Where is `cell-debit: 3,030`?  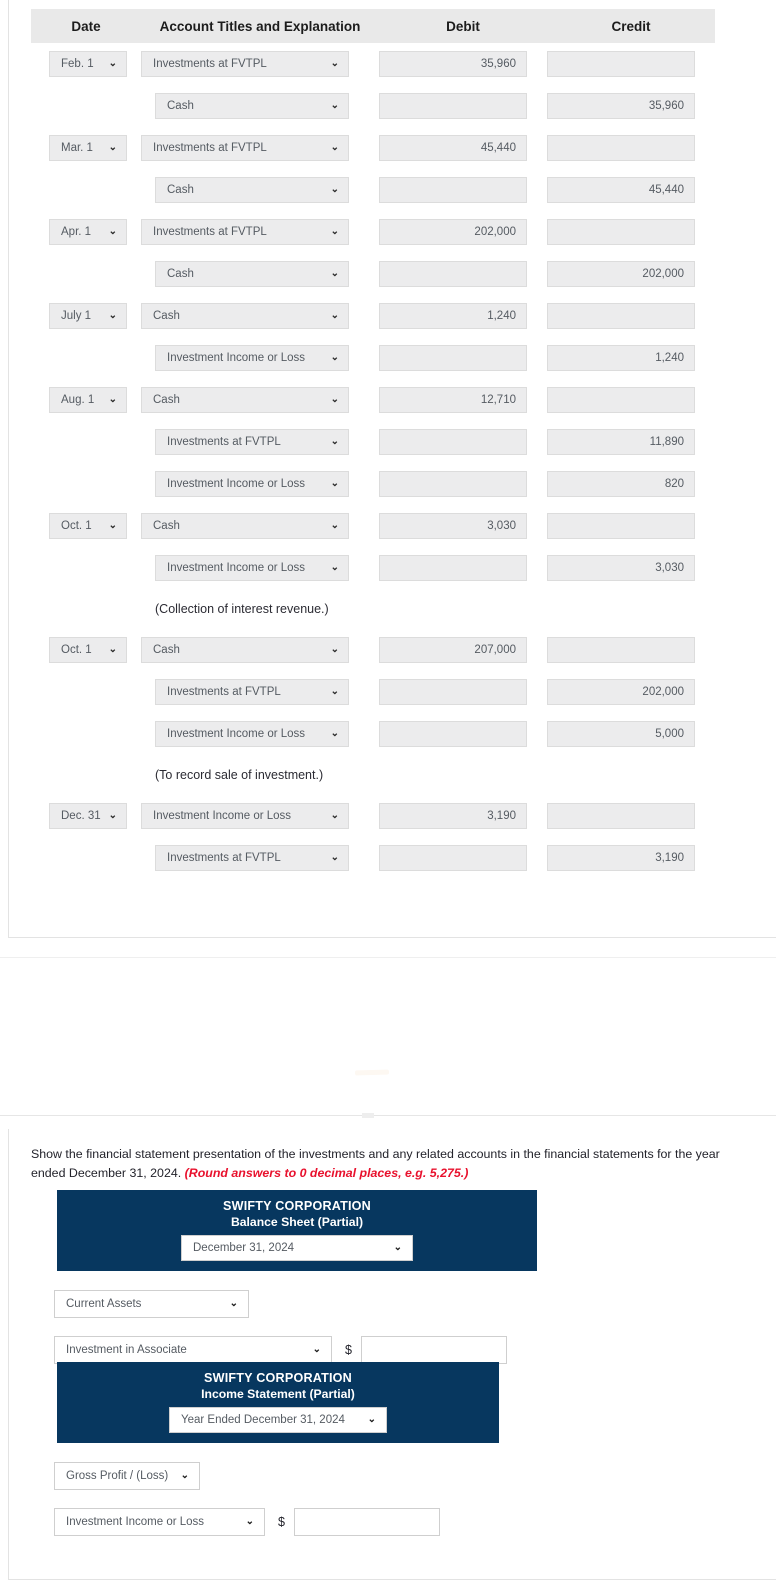
cell-debit: 3,030 is located at coordinates (463, 526).